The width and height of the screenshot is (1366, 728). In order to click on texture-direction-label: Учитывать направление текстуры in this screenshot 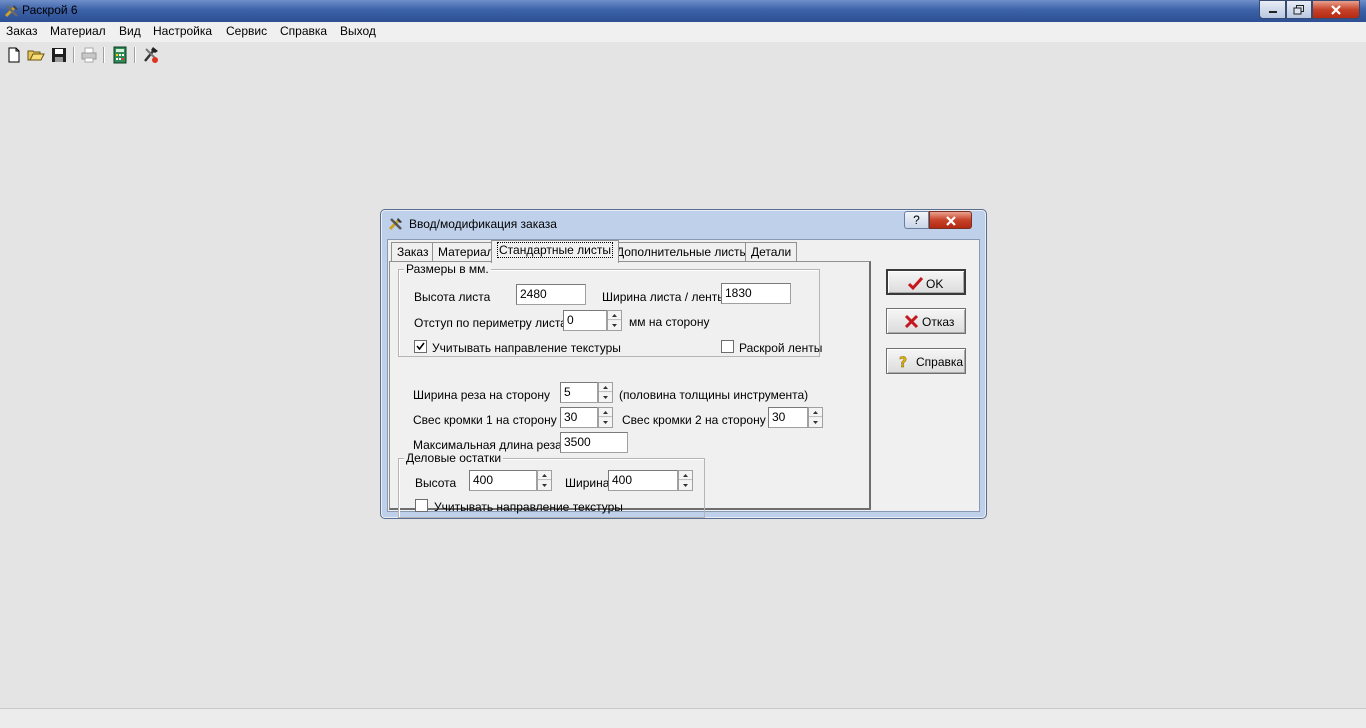, I will do `click(526, 348)`.